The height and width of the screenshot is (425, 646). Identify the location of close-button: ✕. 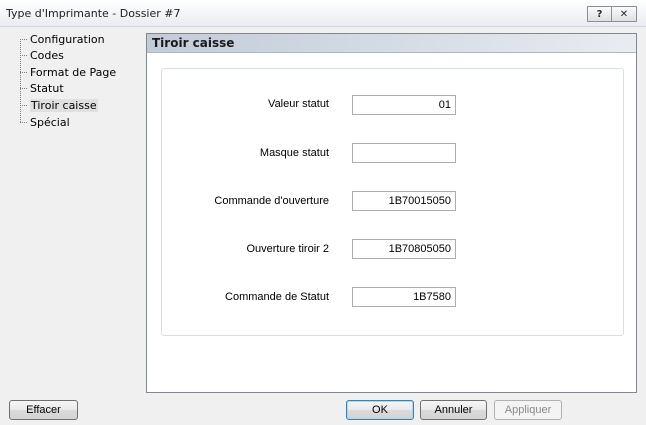
(624, 14).